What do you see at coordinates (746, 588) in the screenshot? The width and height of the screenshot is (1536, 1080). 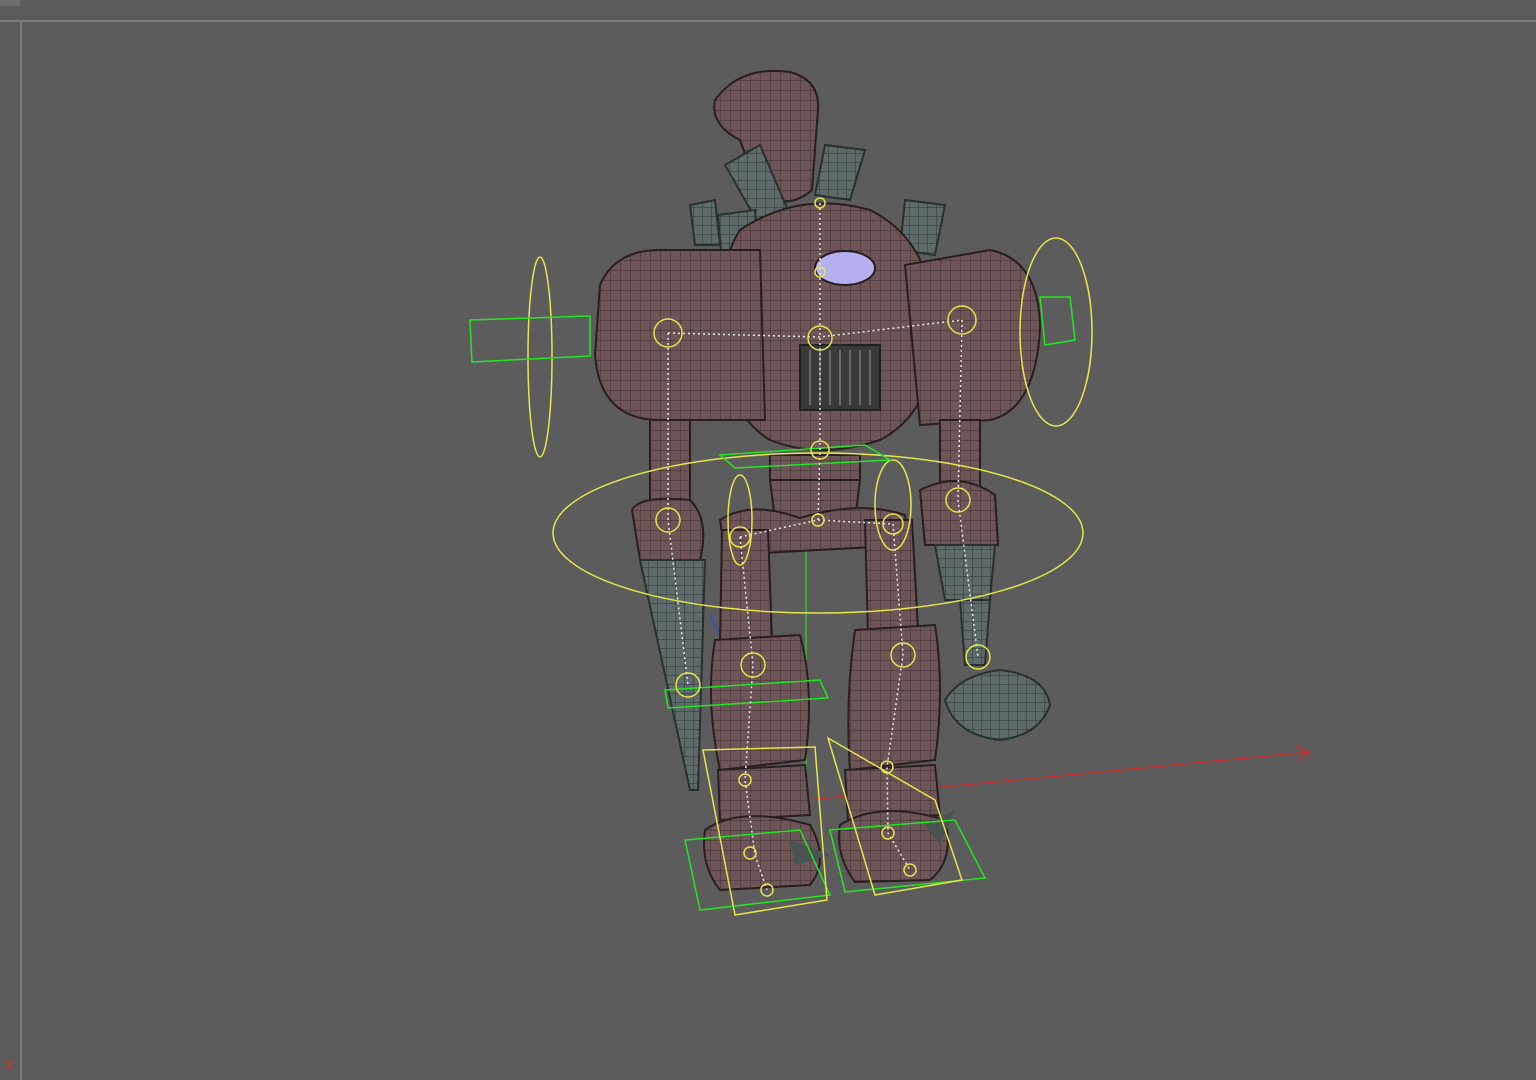 I see `thigh-left` at bounding box center [746, 588].